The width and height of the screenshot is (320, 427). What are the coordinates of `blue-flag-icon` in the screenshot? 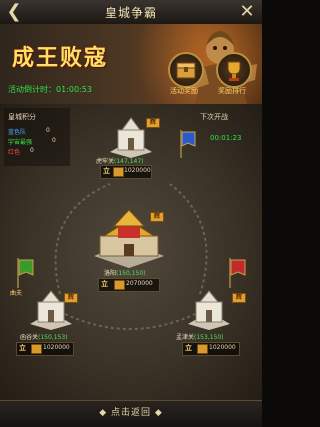 It's located at (188, 144).